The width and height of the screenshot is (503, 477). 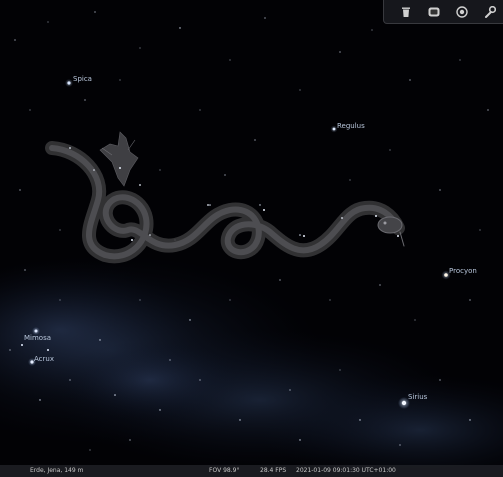 I want to click on target-icon, so click(x=462, y=12).